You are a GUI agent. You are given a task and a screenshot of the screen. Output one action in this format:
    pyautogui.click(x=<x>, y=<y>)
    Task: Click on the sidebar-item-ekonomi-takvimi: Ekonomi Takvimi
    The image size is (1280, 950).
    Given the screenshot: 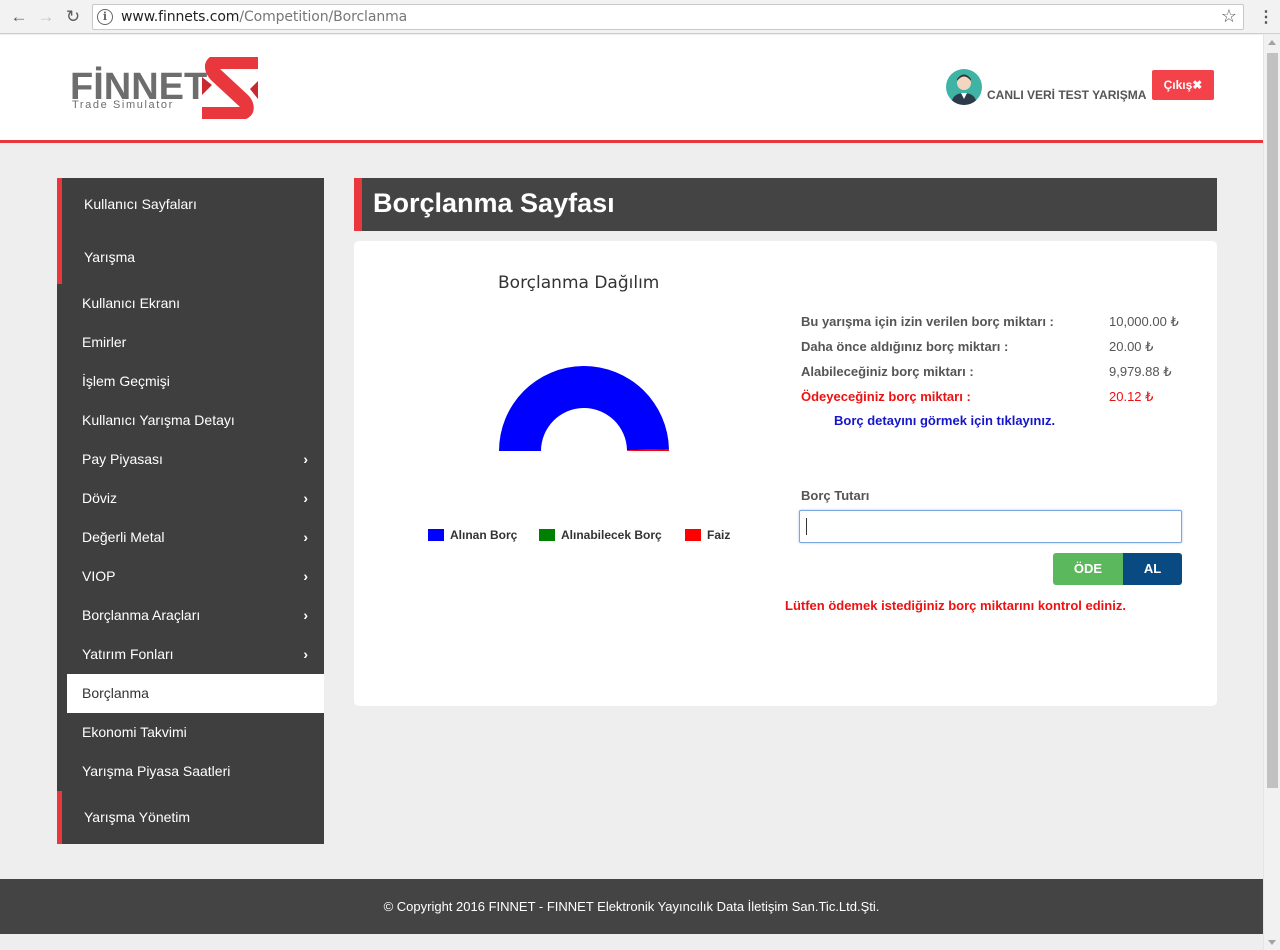 What is the action you would take?
    pyautogui.click(x=190, y=732)
    